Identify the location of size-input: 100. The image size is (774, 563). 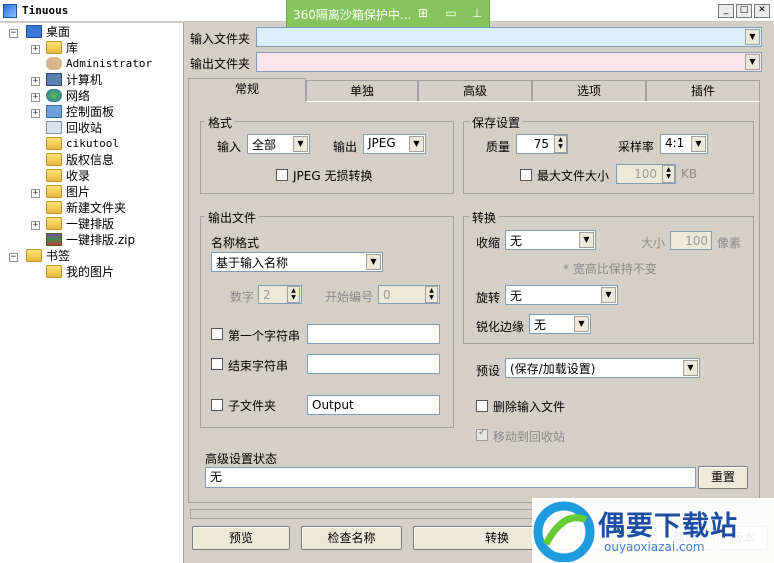
(691, 240).